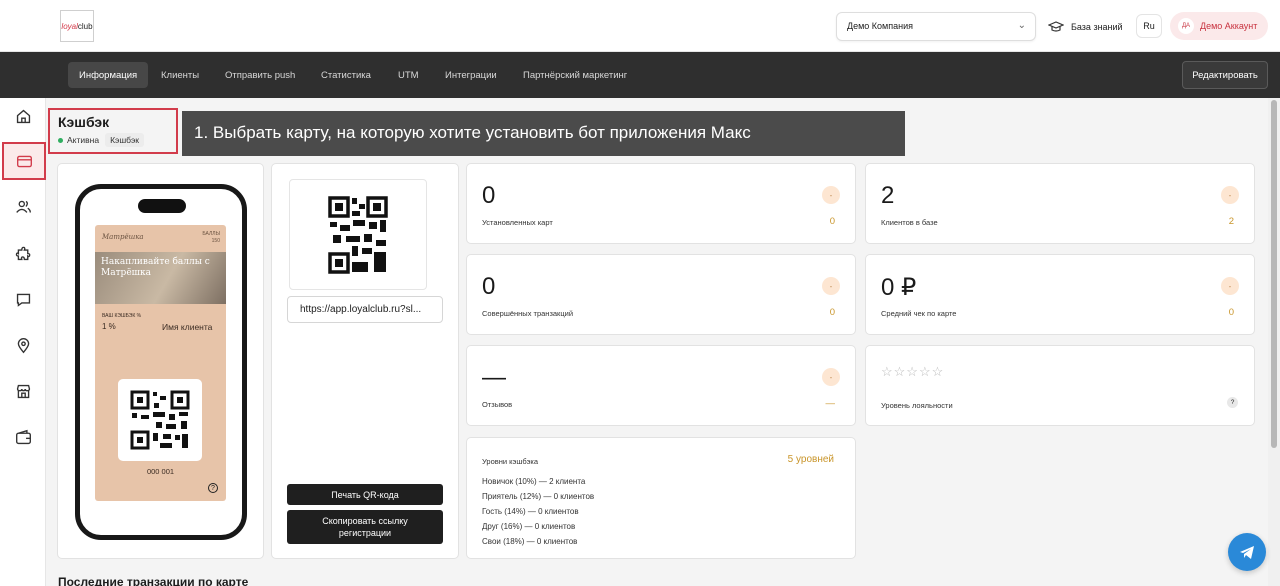 This screenshot has width=1280, height=586. I want to click on card-title-block: Кэшбэк Активна Кэшбэк, so click(113, 131).